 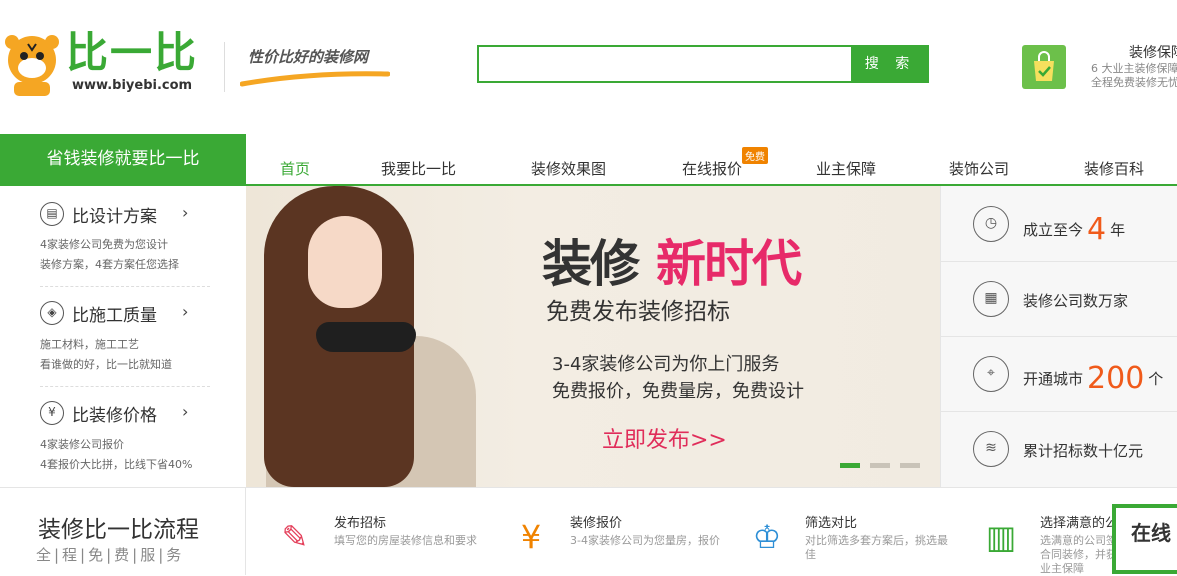 I want to click on process-title: 装修比一比流程, so click(x=118, y=530).